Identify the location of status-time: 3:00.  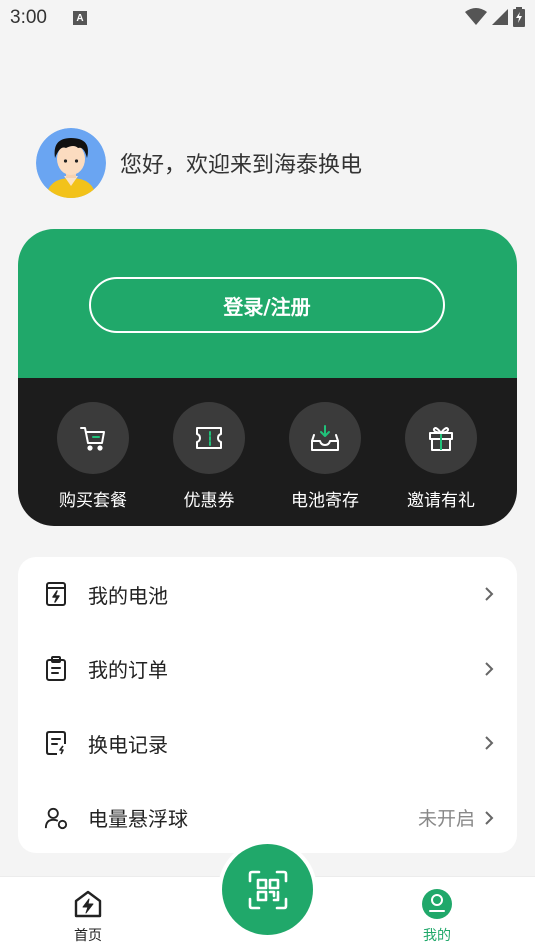
(28, 17).